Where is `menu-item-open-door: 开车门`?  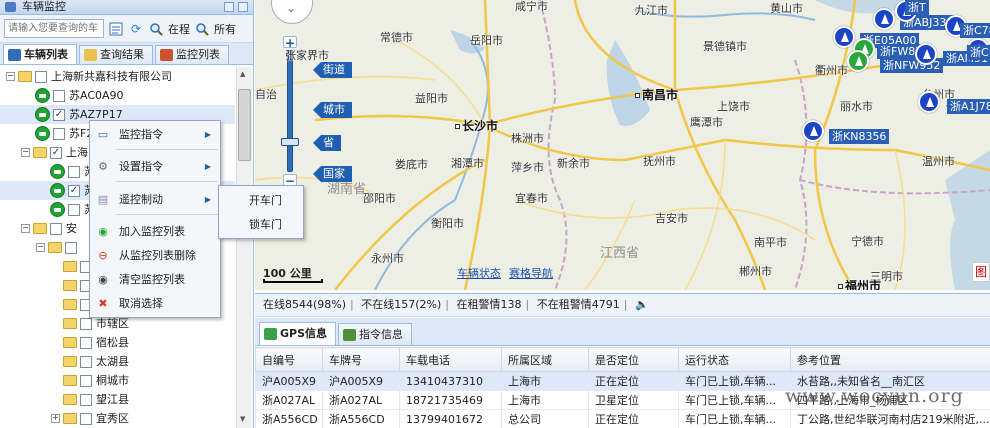
menu-item-open-door: 开车门 is located at coordinates (261, 201).